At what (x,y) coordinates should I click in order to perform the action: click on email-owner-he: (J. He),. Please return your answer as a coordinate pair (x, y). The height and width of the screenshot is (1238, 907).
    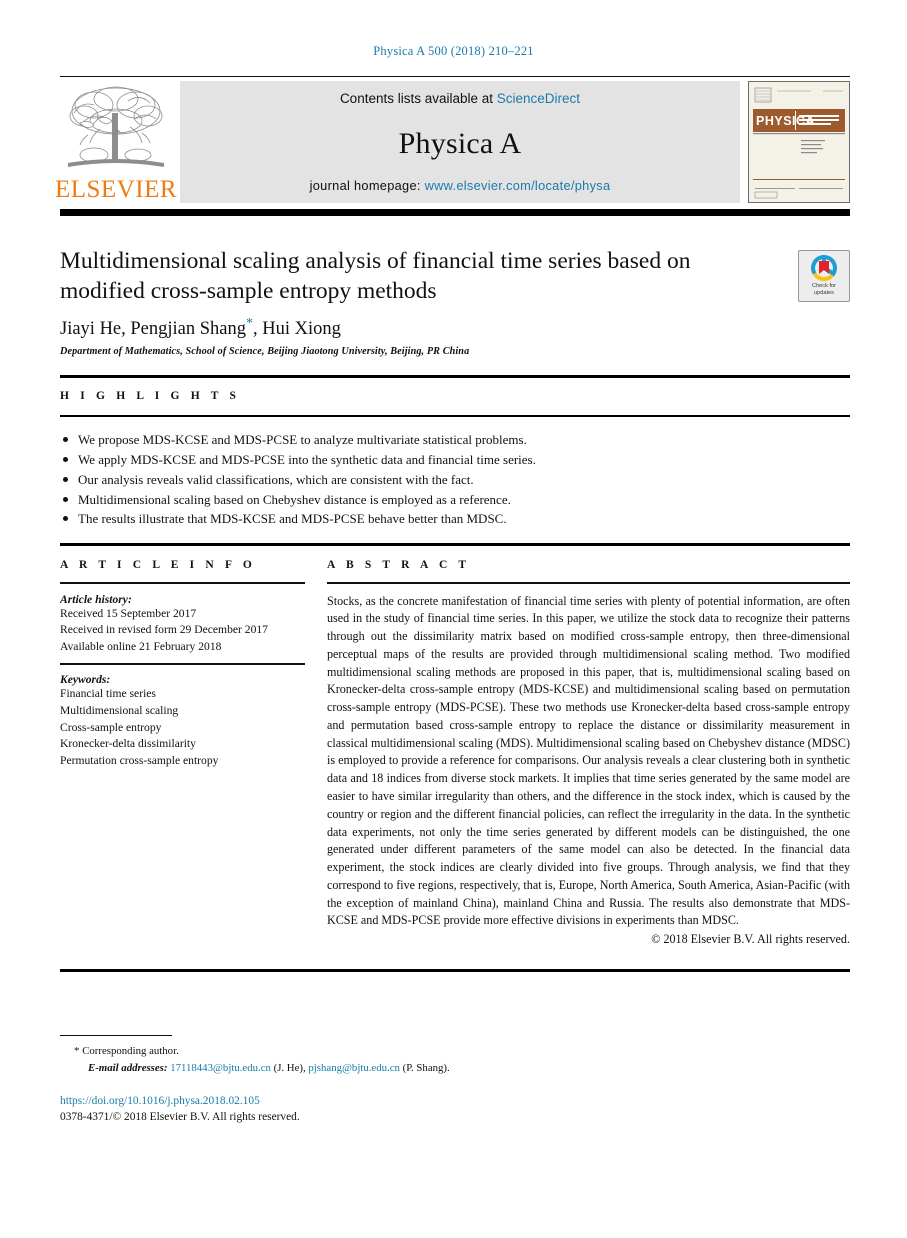
    Looking at the image, I should click on (289, 1067).